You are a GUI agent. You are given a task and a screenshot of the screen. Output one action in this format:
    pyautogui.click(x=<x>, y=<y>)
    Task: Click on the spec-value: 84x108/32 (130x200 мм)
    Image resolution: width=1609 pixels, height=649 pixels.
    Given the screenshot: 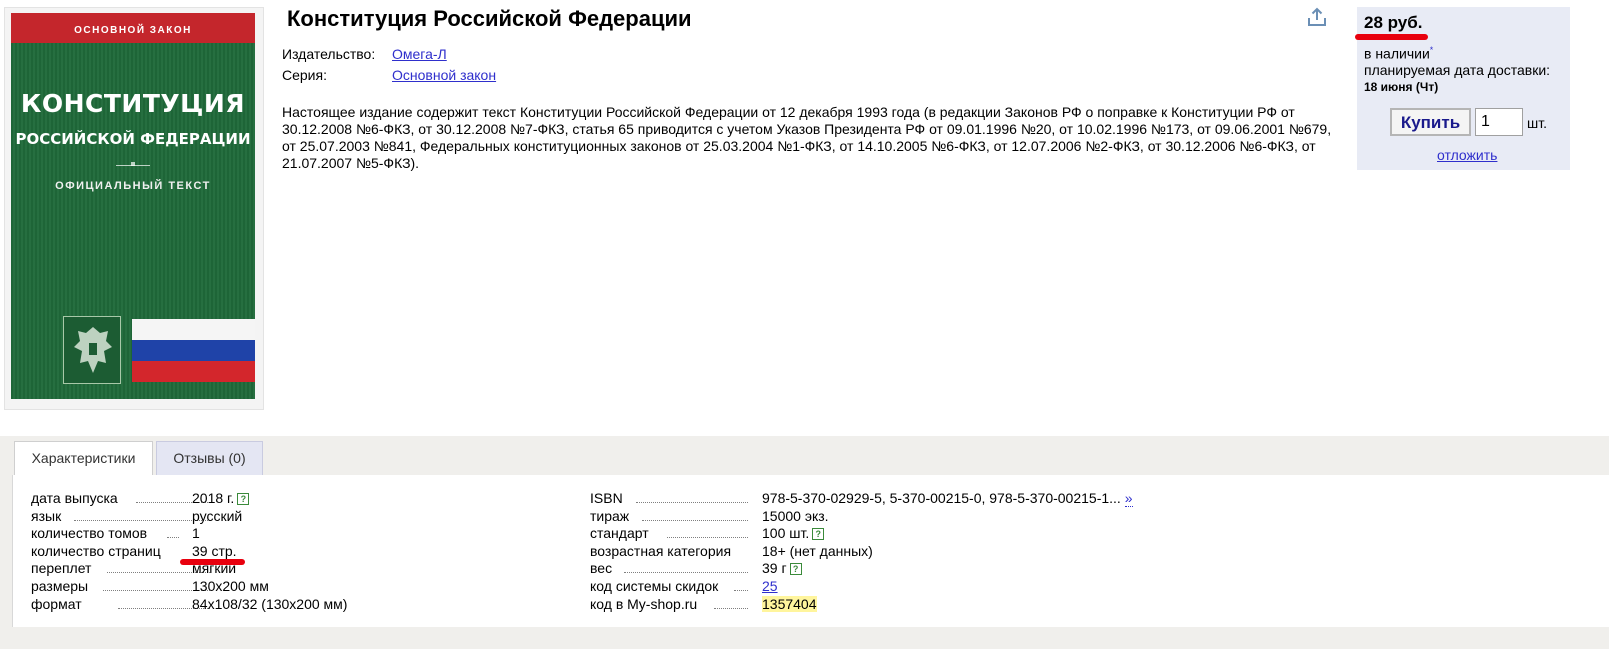 What is the action you would take?
    pyautogui.click(x=270, y=604)
    